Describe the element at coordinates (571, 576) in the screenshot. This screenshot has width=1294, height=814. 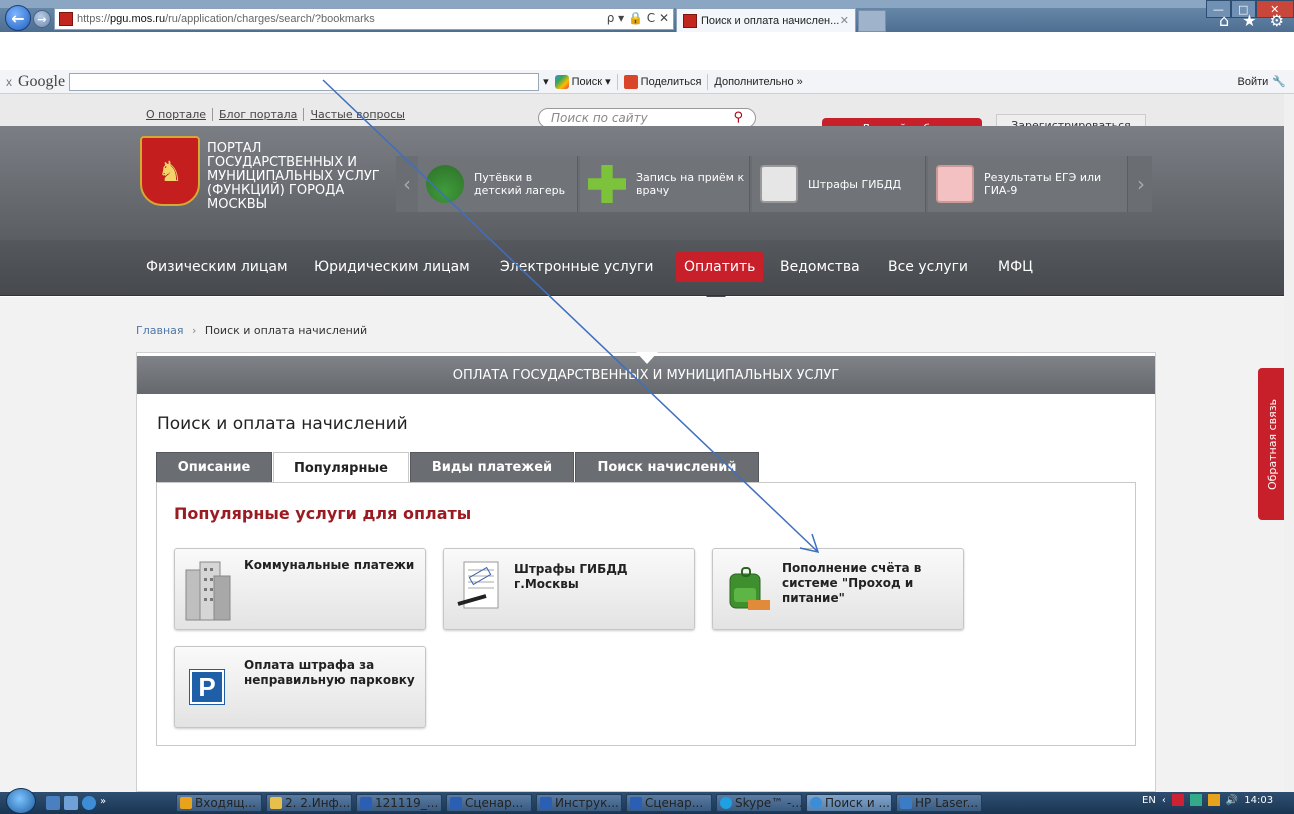
I see `card-traffic-fines-label: Штрафы ГИБДД г.Москвы` at that location.